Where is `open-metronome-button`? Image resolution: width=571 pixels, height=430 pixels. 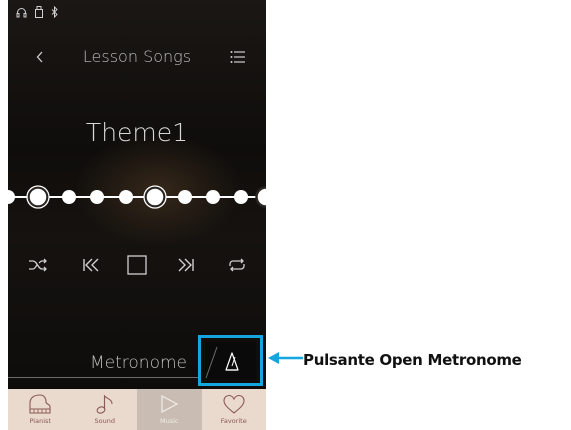
open-metronome-button is located at coordinates (230, 360).